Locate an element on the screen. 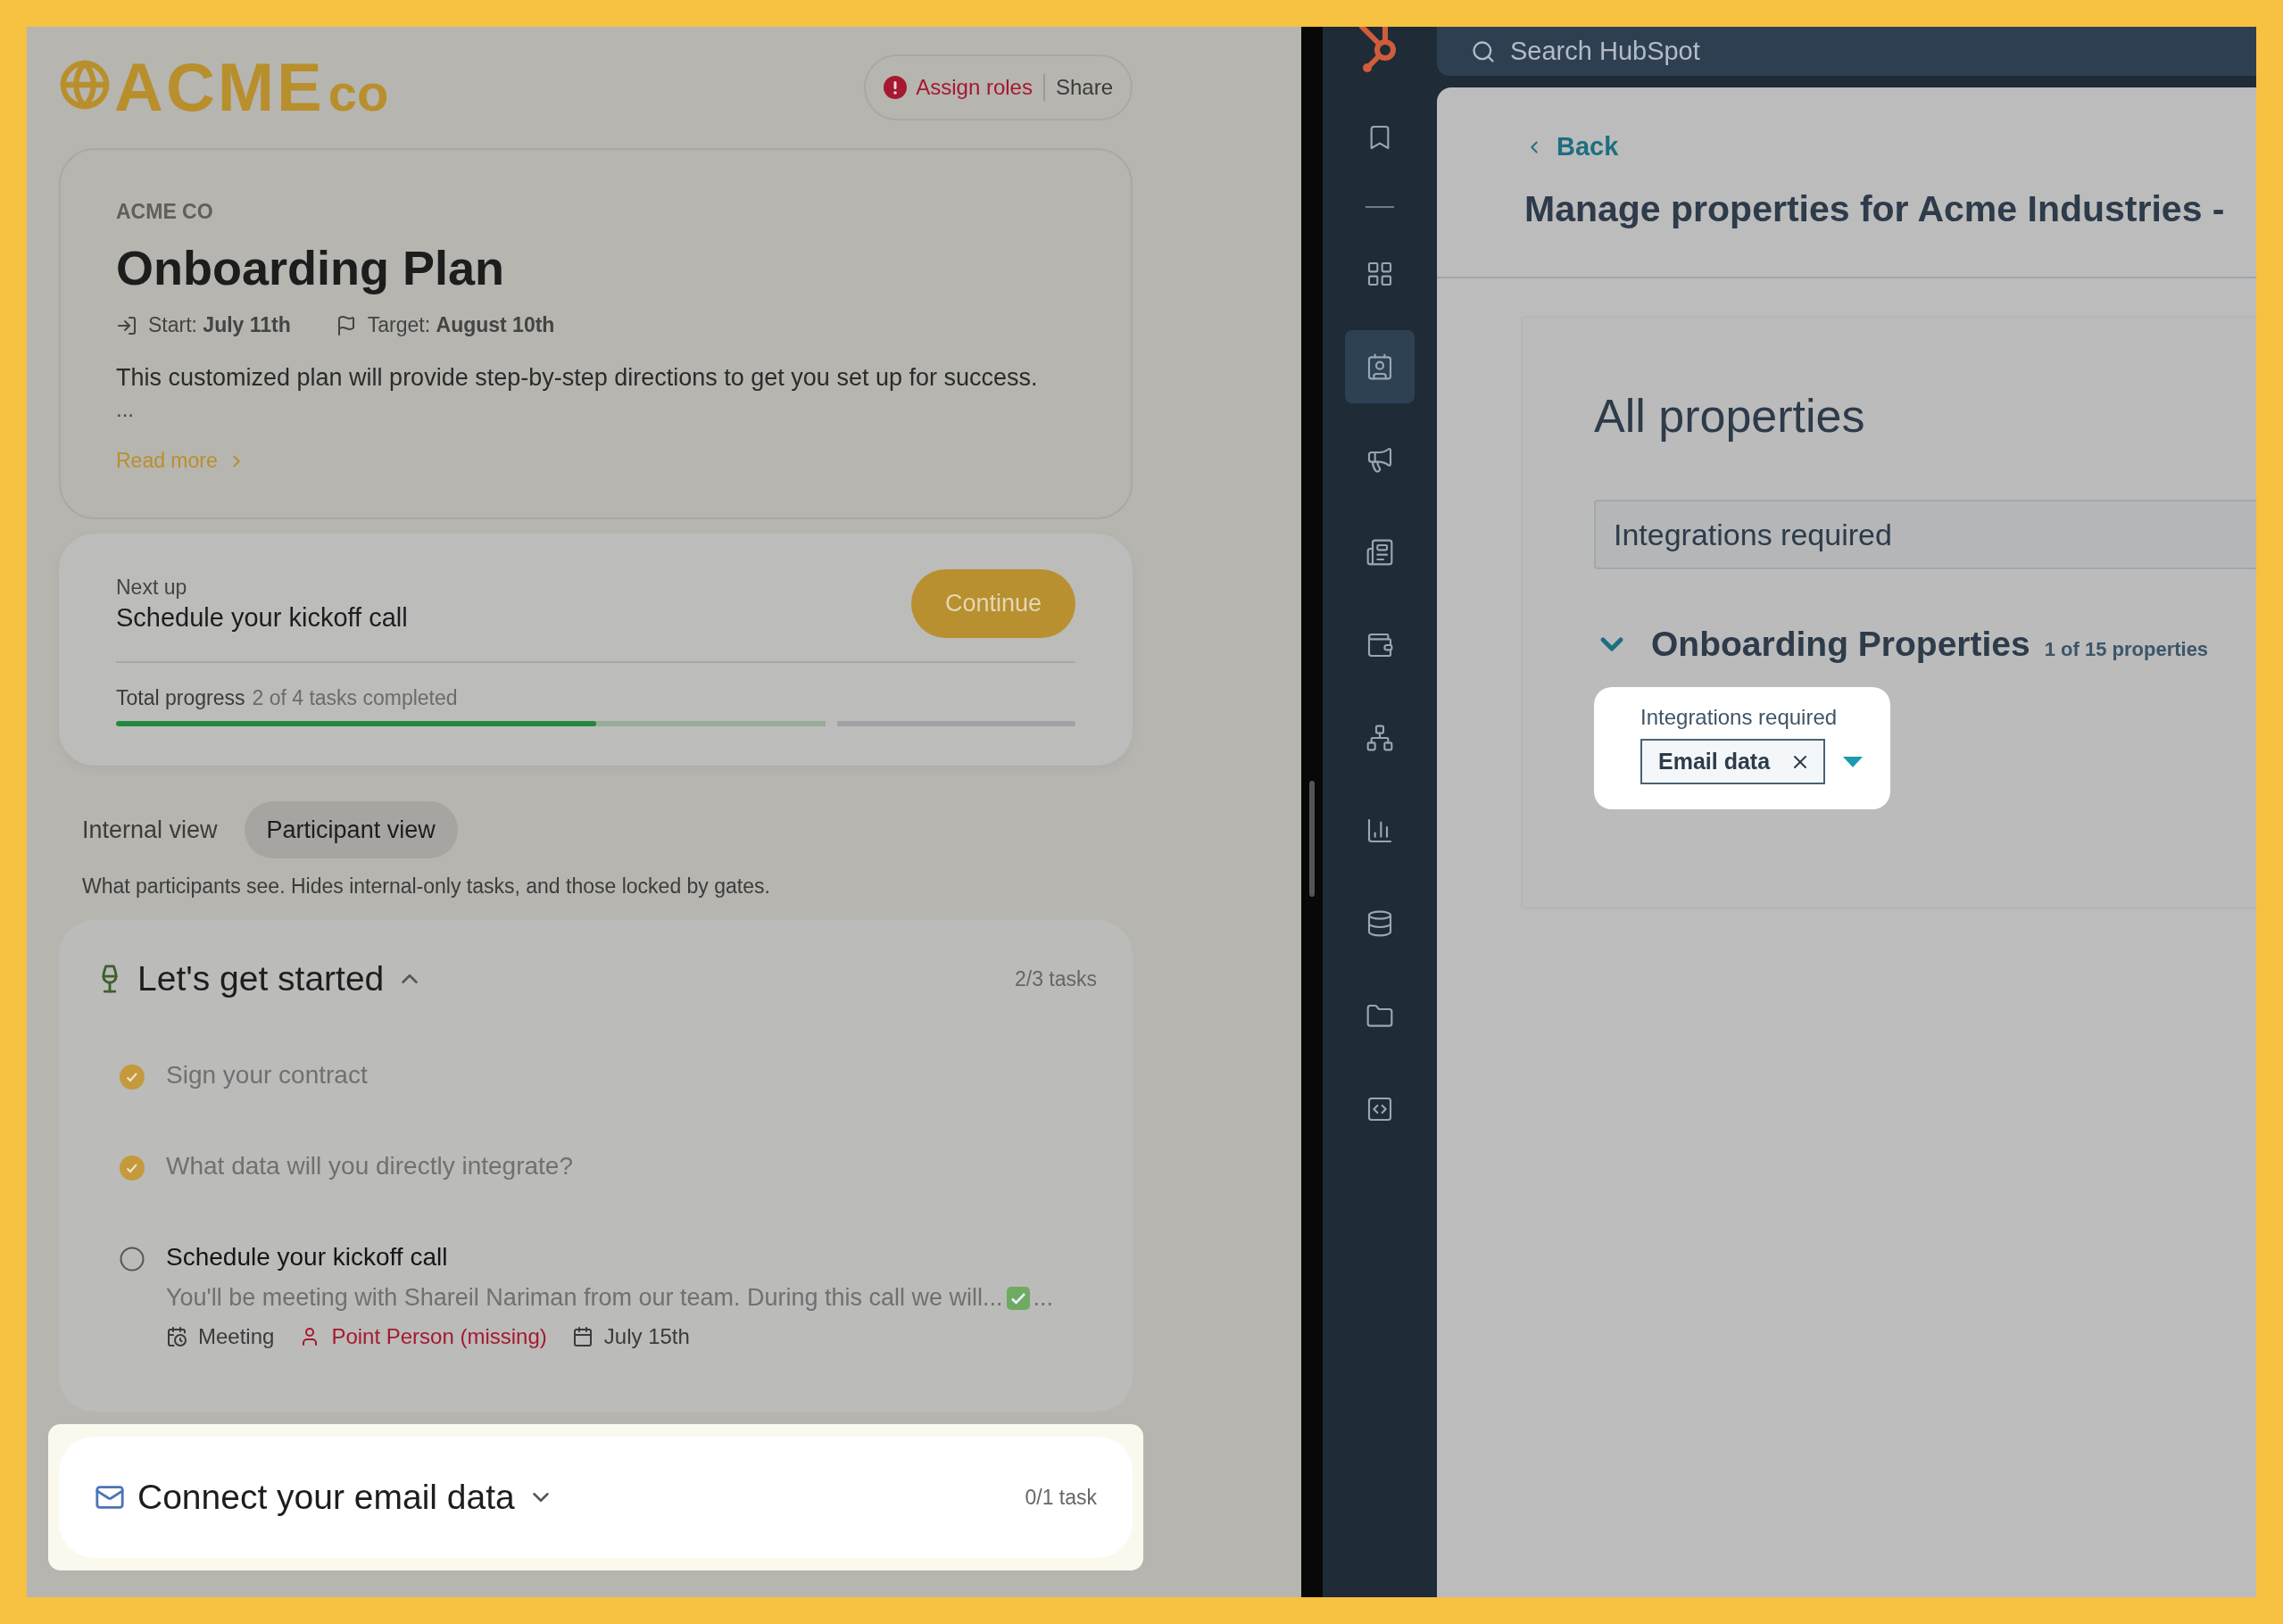 The height and width of the screenshot is (1624, 2283). start-icon is located at coordinates (127, 325).